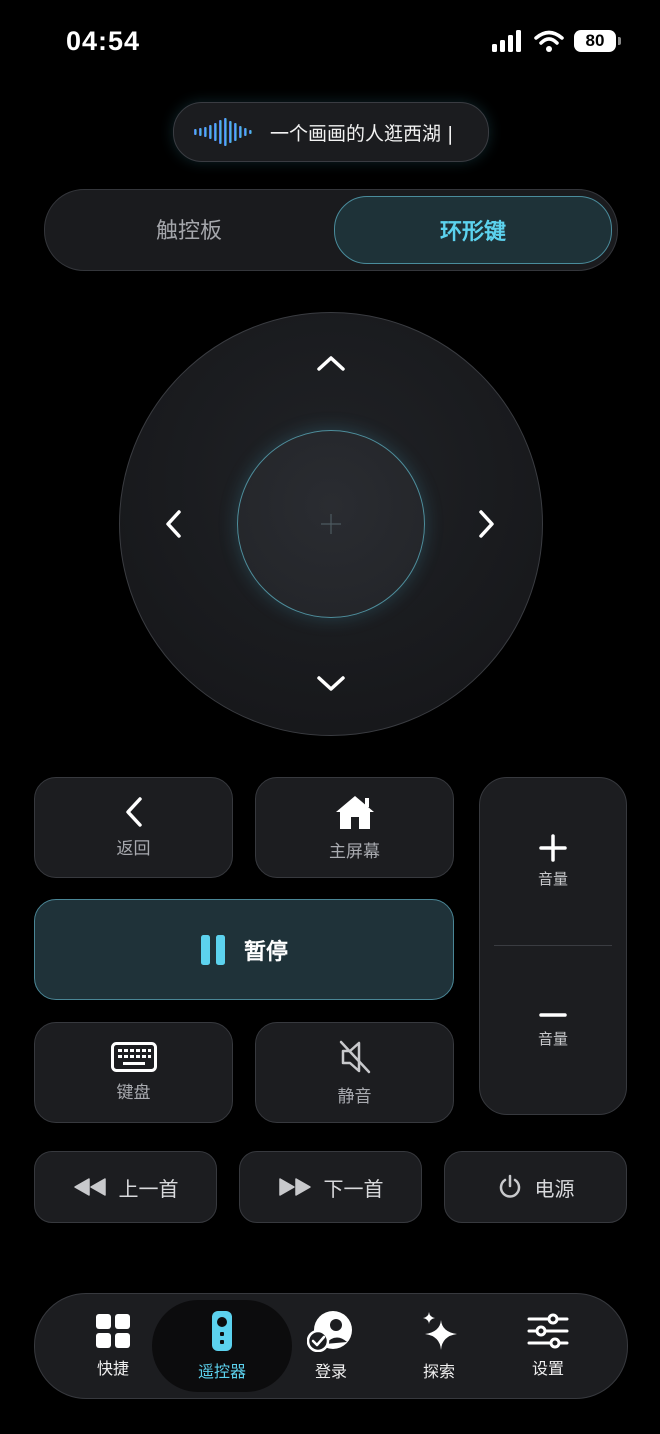  What do you see at coordinates (553, 848) in the screenshot?
I see `plus-icon` at bounding box center [553, 848].